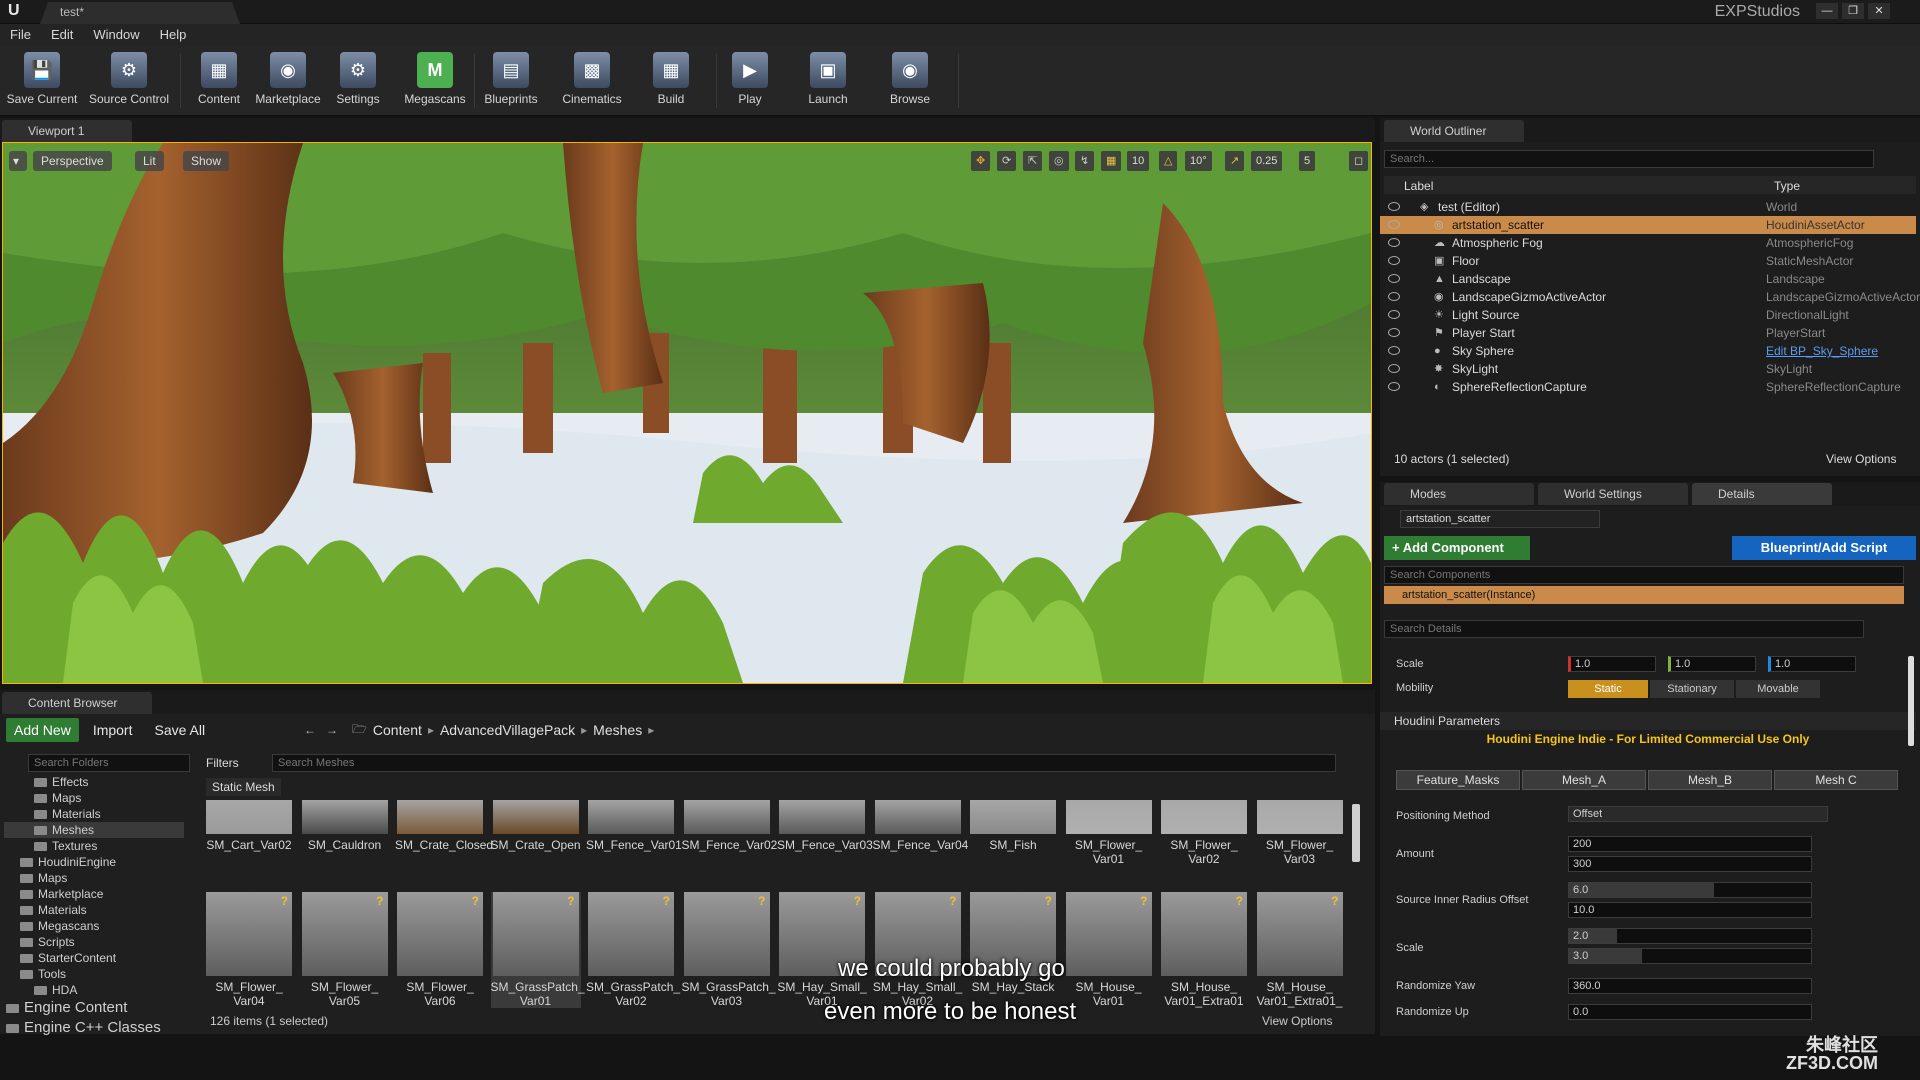  Describe the element at coordinates (94, 958) in the screenshot. I see `folder-item: StarterContent` at that location.